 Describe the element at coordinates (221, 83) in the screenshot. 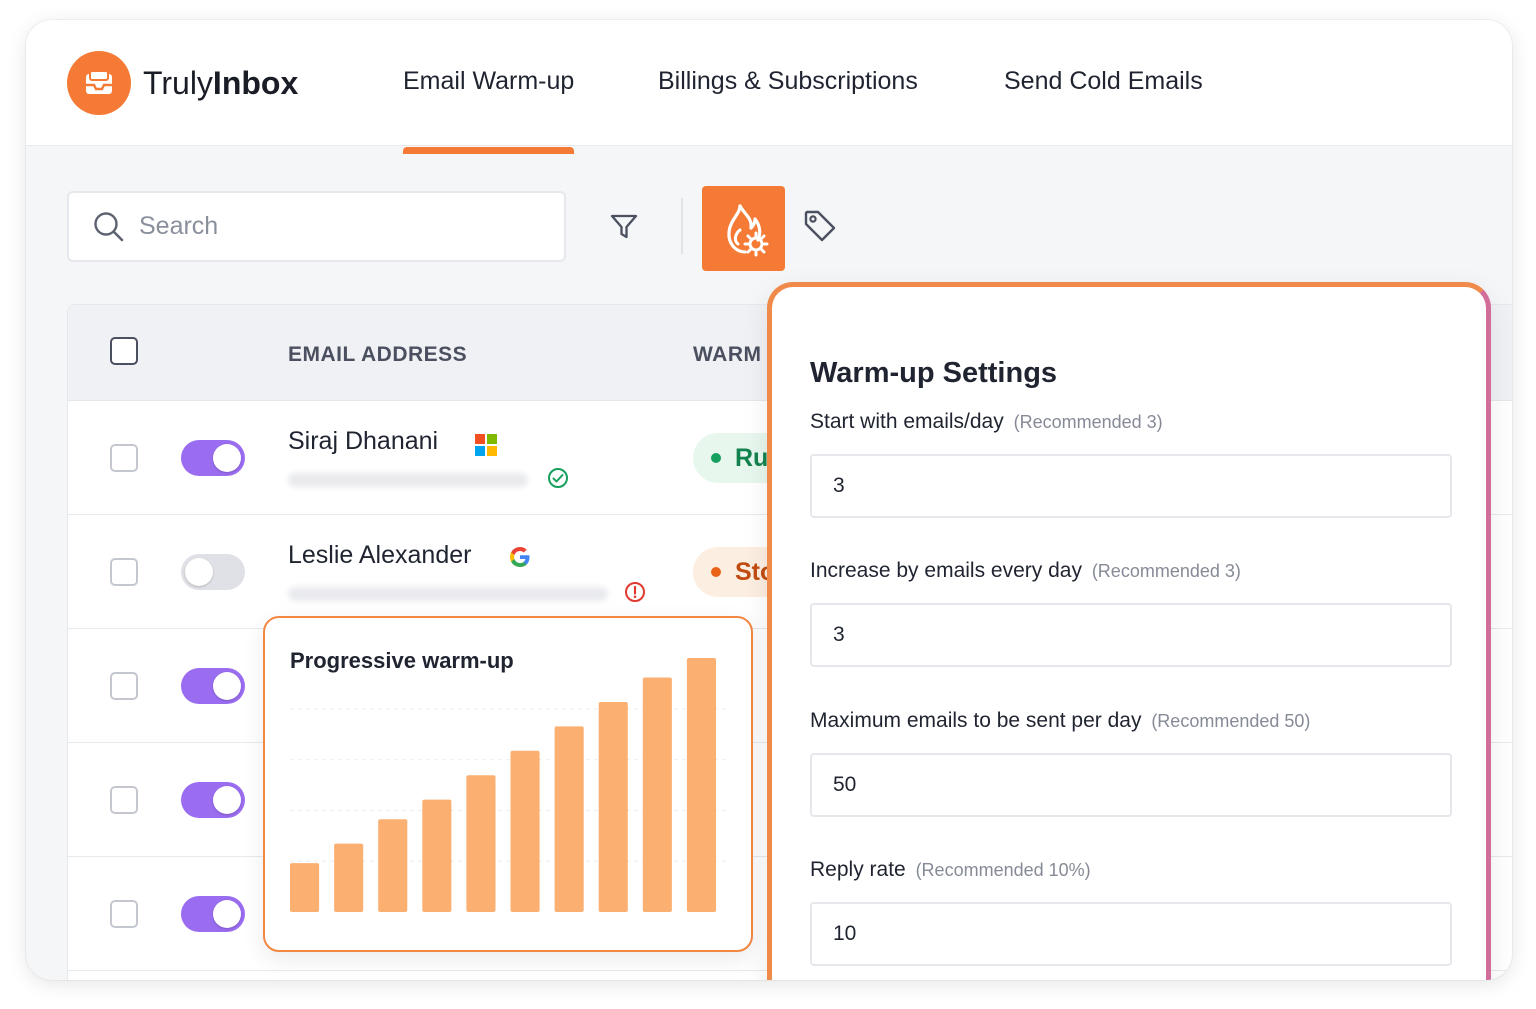

I see `brand-name: TrulyInbox` at that location.